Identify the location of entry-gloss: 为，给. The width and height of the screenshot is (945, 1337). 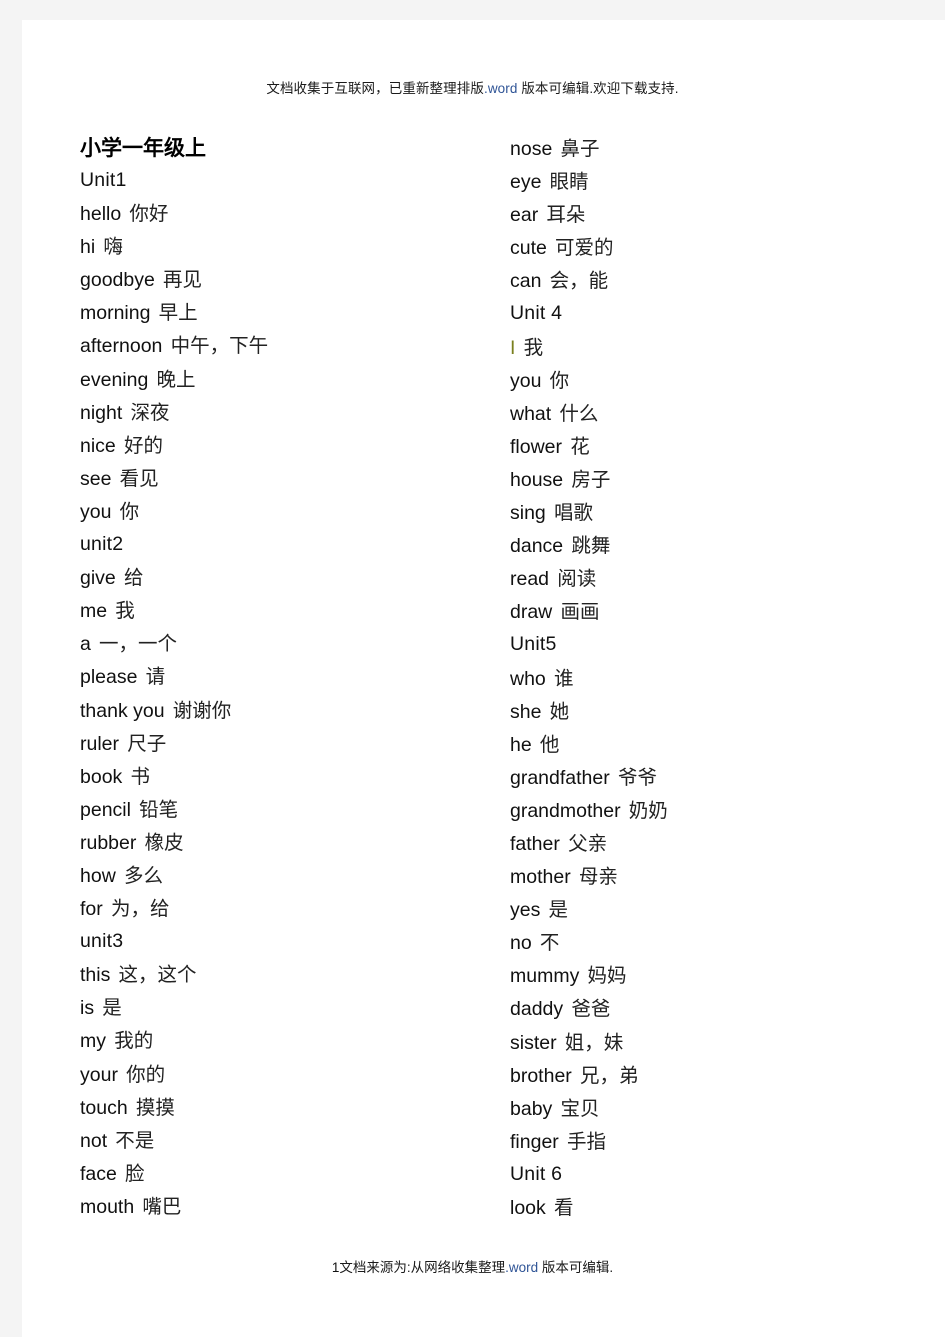
(140, 909).